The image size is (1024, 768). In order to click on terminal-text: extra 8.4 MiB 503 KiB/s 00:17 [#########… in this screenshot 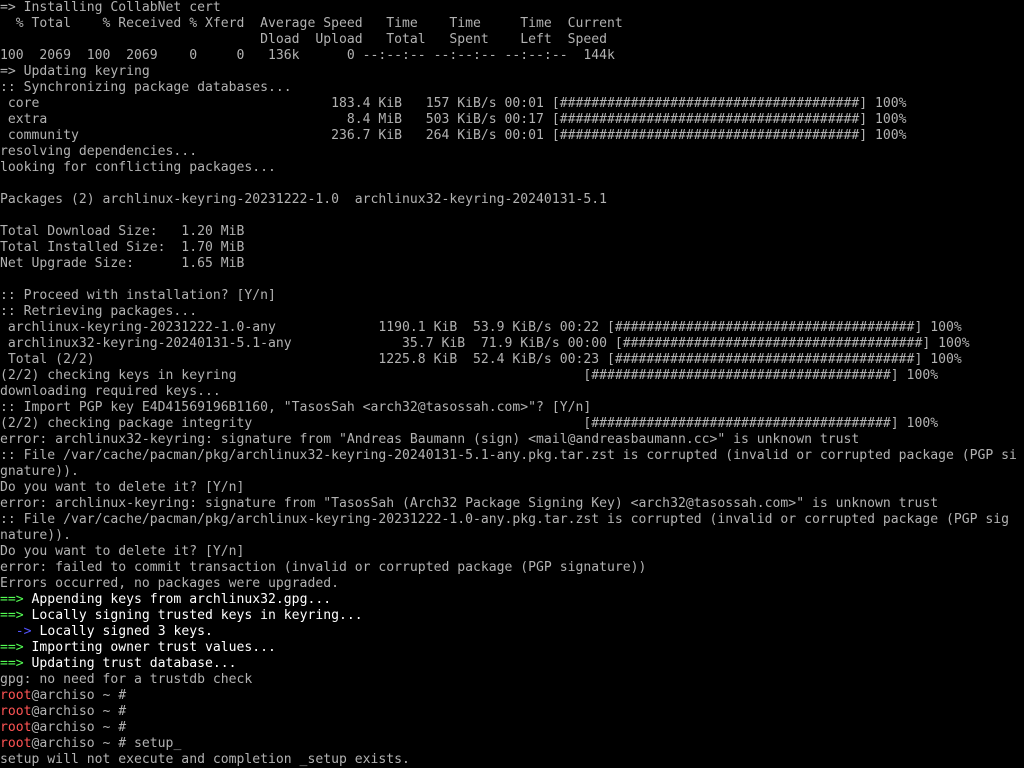, I will do `click(453, 119)`.